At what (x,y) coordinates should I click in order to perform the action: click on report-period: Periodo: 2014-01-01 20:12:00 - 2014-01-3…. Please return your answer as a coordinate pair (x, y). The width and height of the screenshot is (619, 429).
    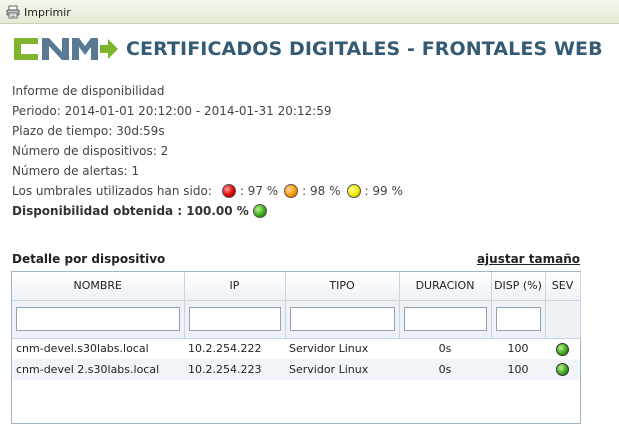
    Looking at the image, I should click on (172, 111).